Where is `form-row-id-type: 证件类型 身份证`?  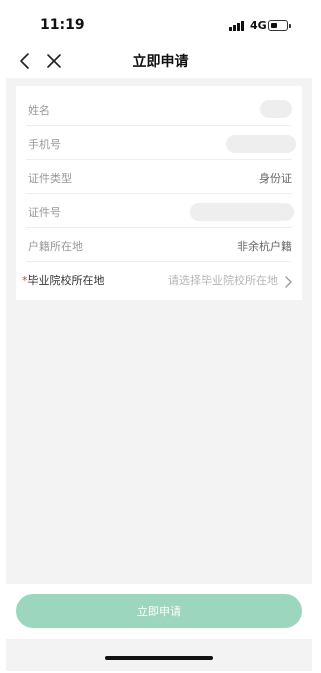
form-row-id-type: 证件类型 身份证 is located at coordinates (159, 177).